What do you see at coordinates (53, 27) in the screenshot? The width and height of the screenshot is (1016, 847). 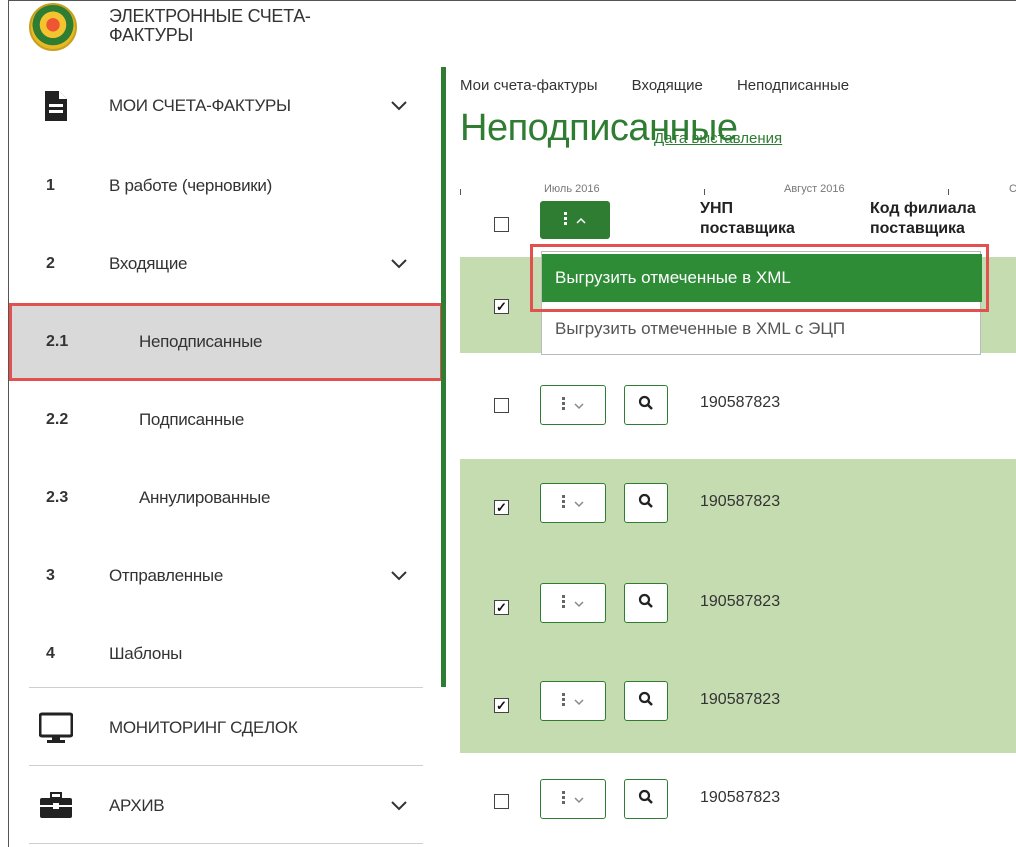 I see `emblem-logo` at bounding box center [53, 27].